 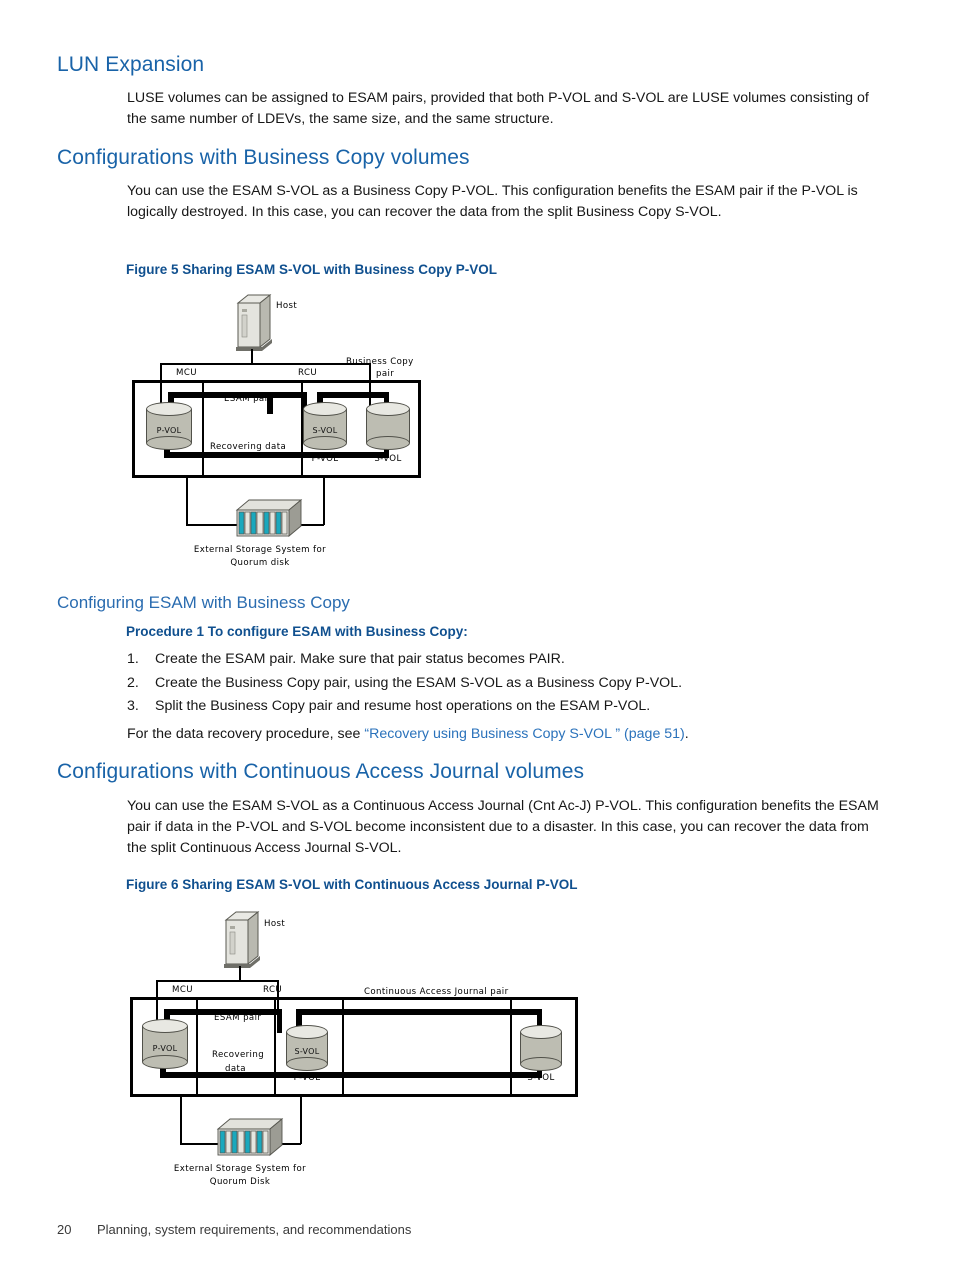 I want to click on figure-6-svol-right-label: S-VOL, so click(x=541, y=1078).